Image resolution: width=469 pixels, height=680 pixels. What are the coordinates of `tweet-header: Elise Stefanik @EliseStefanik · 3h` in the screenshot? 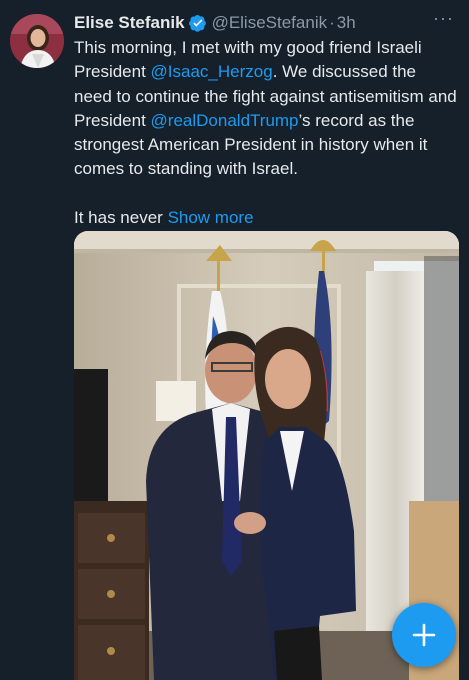 It's located at (251, 23).